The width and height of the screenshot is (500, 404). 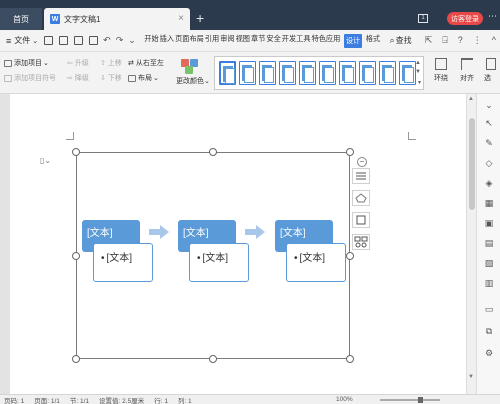 What do you see at coordinates (489, 203) in the screenshot?
I see `table-icon: ▦` at bounding box center [489, 203].